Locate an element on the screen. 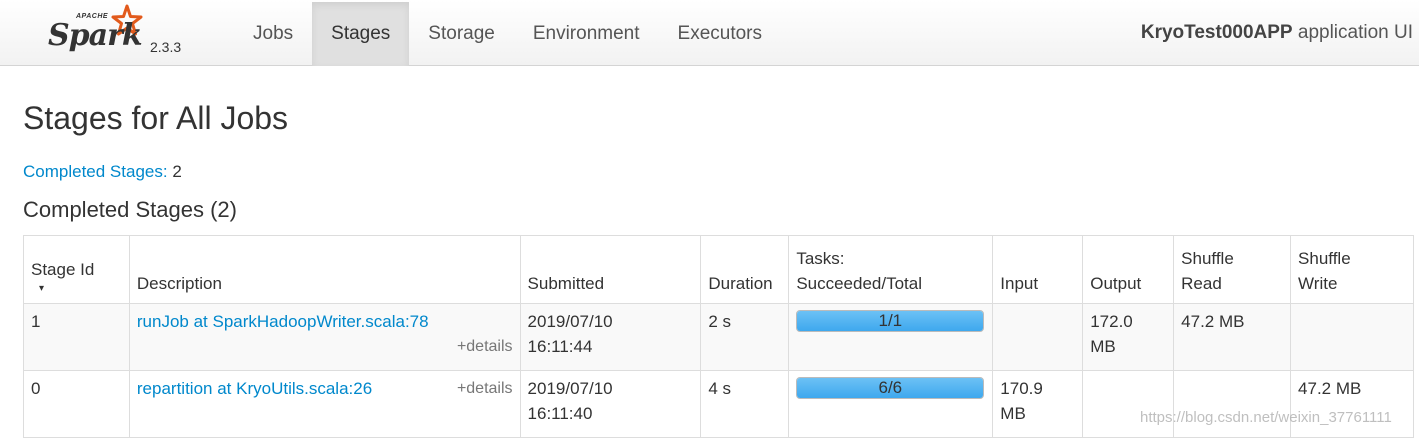 The width and height of the screenshot is (1419, 438). tab-stages: Stages is located at coordinates (361, 34).